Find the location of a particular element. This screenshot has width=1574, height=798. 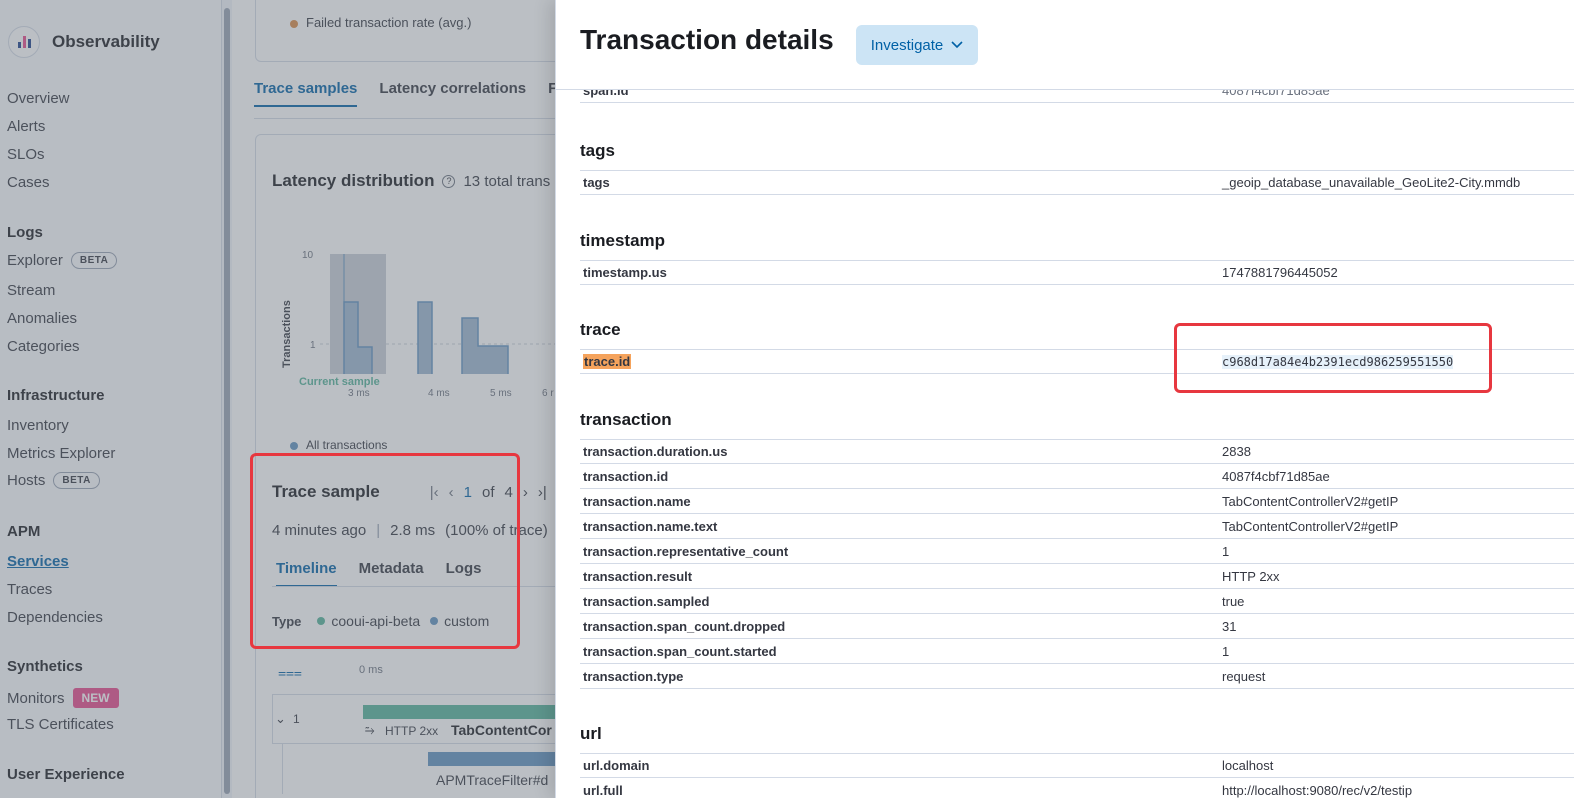

field-key: transaction.type is located at coordinates (633, 676).